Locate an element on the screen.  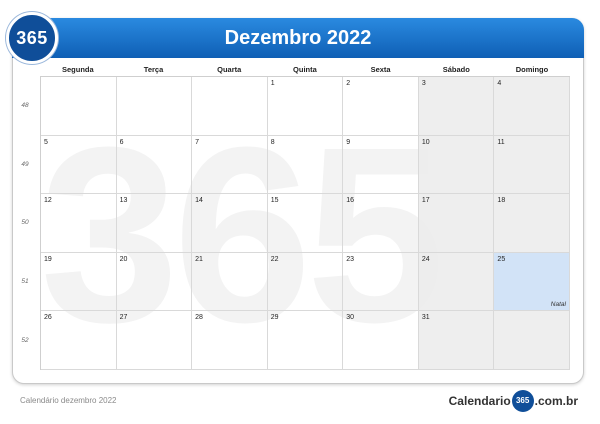
logo-365-badge: 365 is located at coordinates (32, 38).